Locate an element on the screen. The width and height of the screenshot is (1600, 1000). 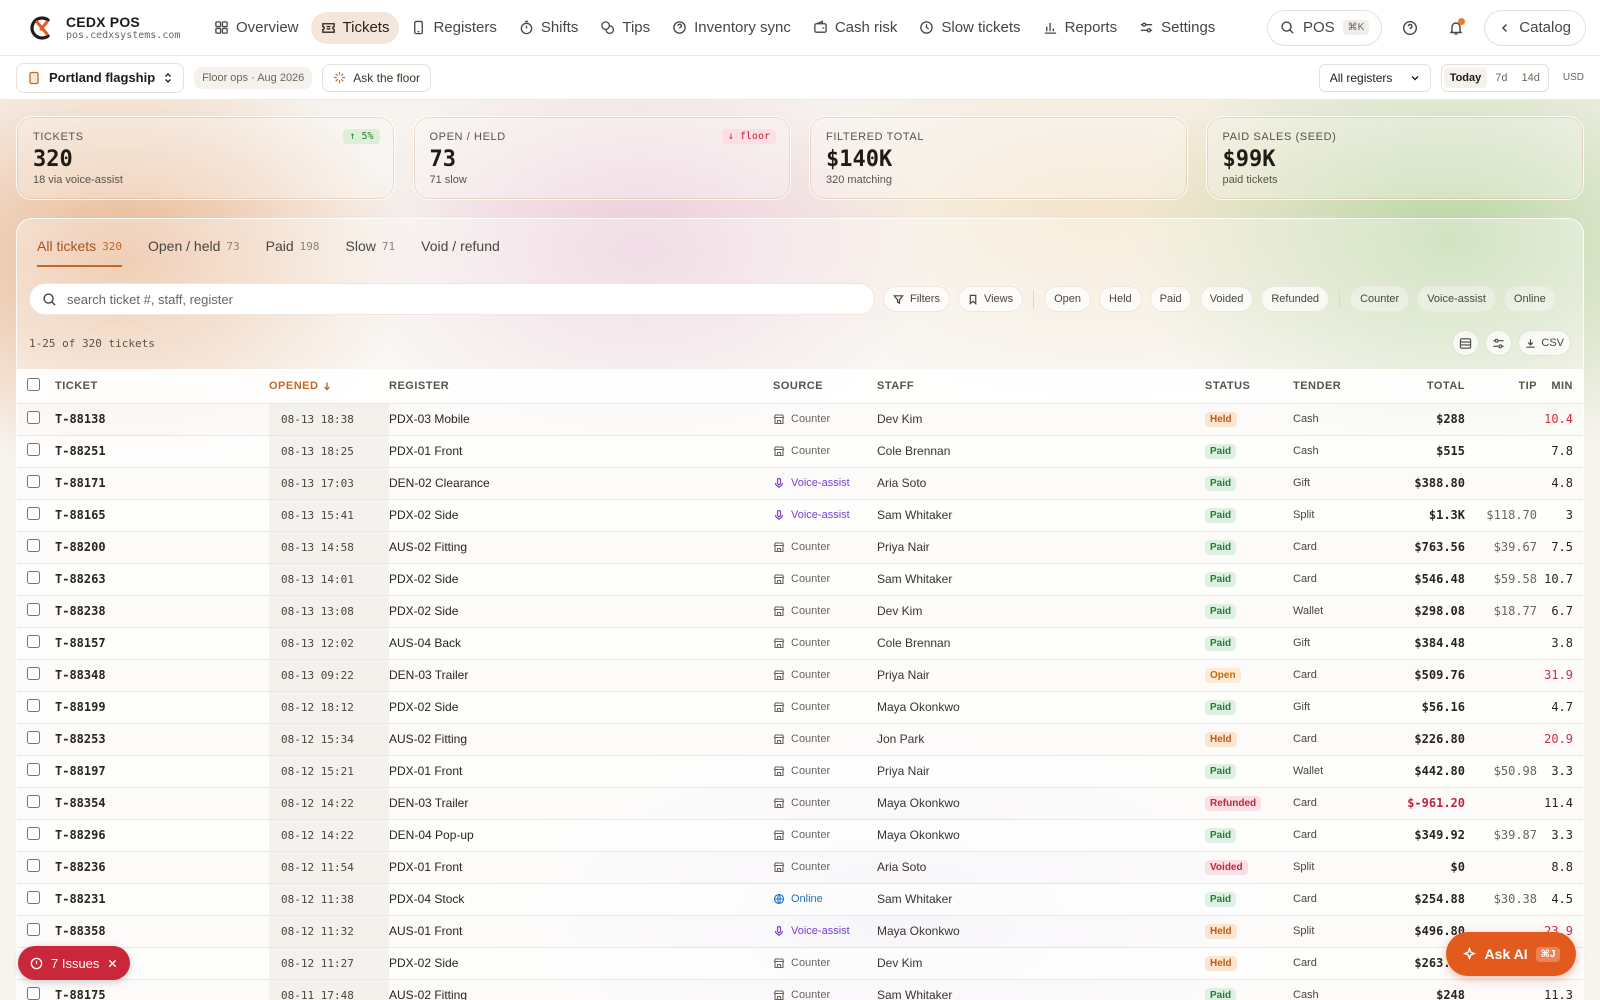
ticket-number: T-88197 is located at coordinates (162, 771).